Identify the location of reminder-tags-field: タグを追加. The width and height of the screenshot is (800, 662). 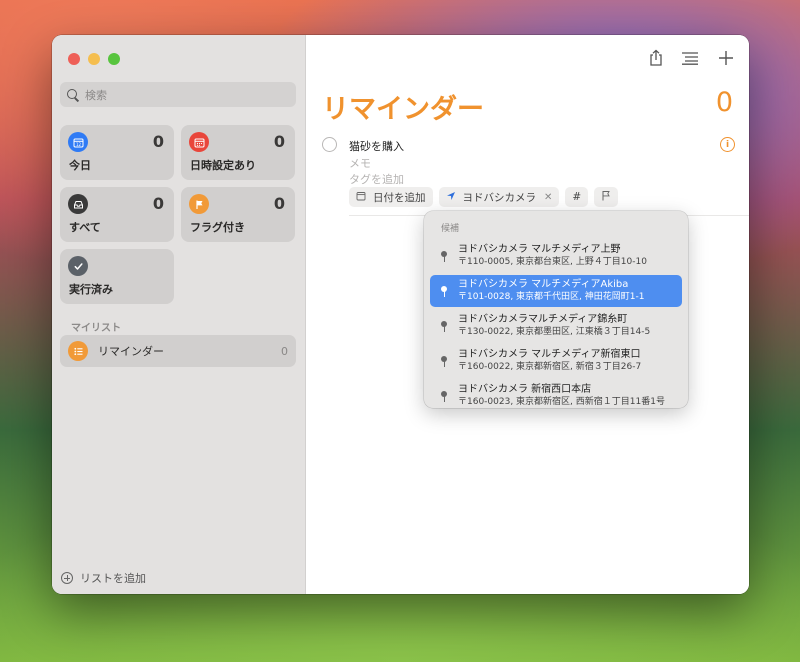
(376, 179).